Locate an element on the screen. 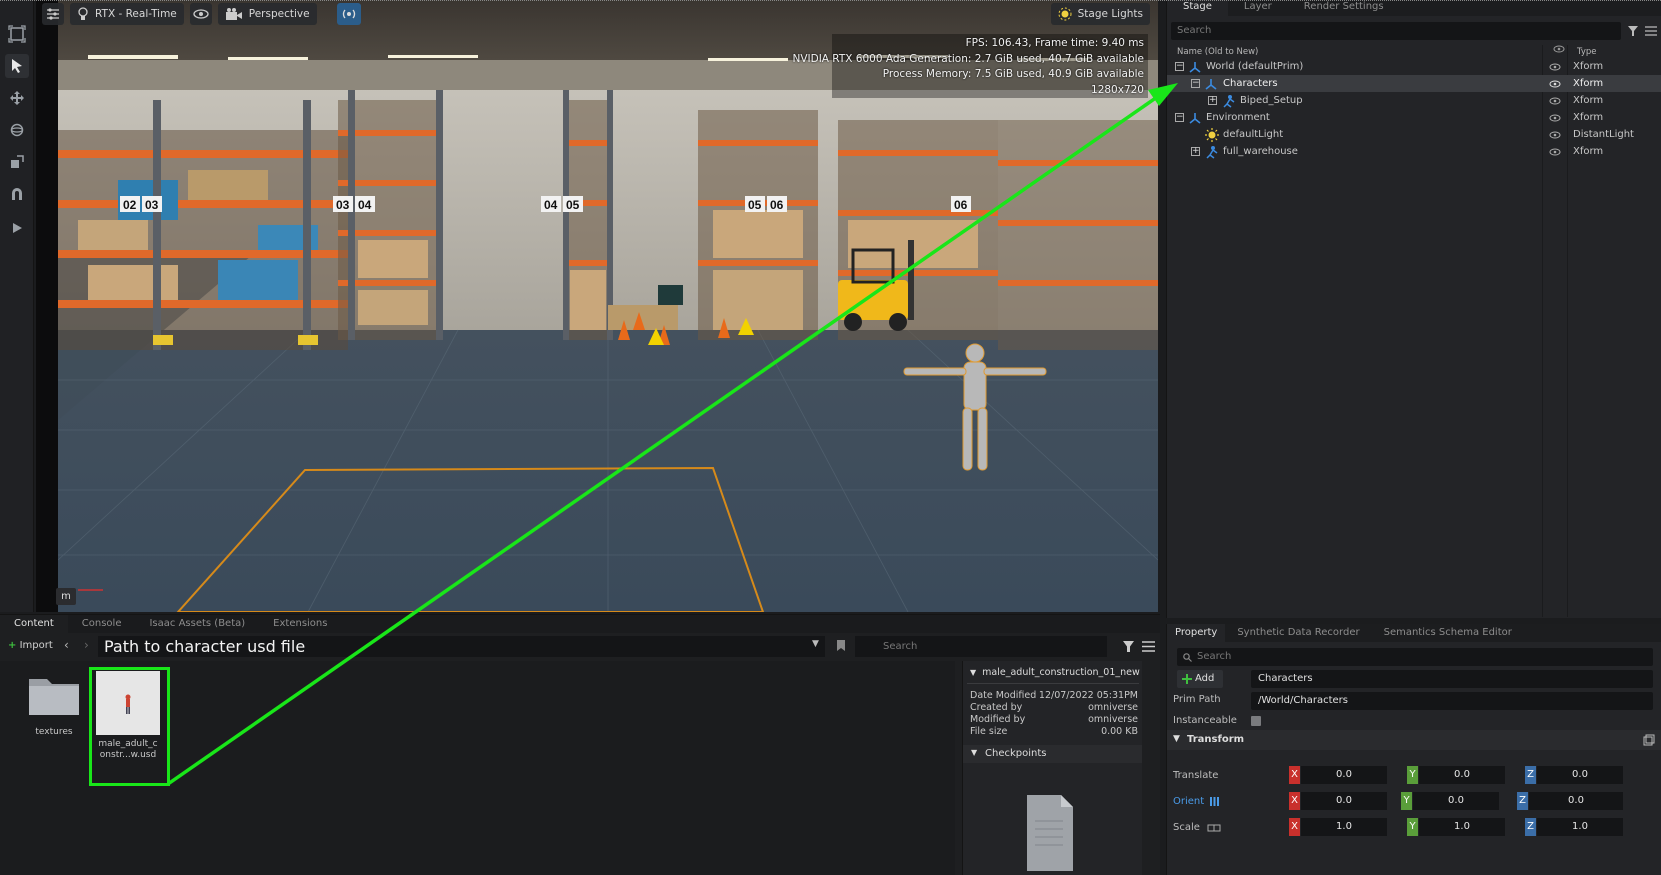  transform-section-header: ▼ Transform is located at coordinates (1414, 740).